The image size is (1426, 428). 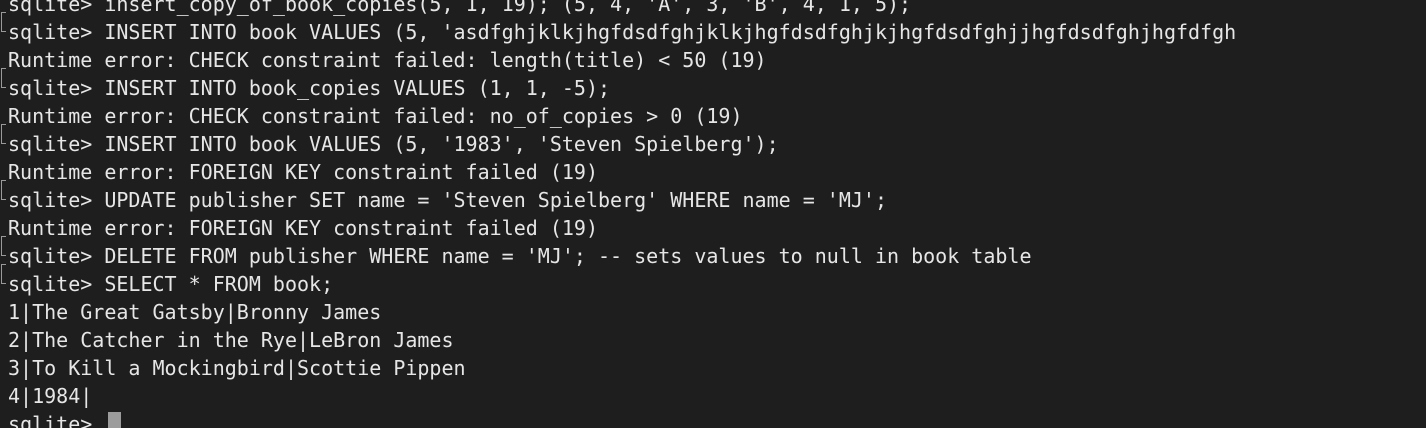 I want to click on terminal-input-line: sqlite>, so click(x=622, y=419).